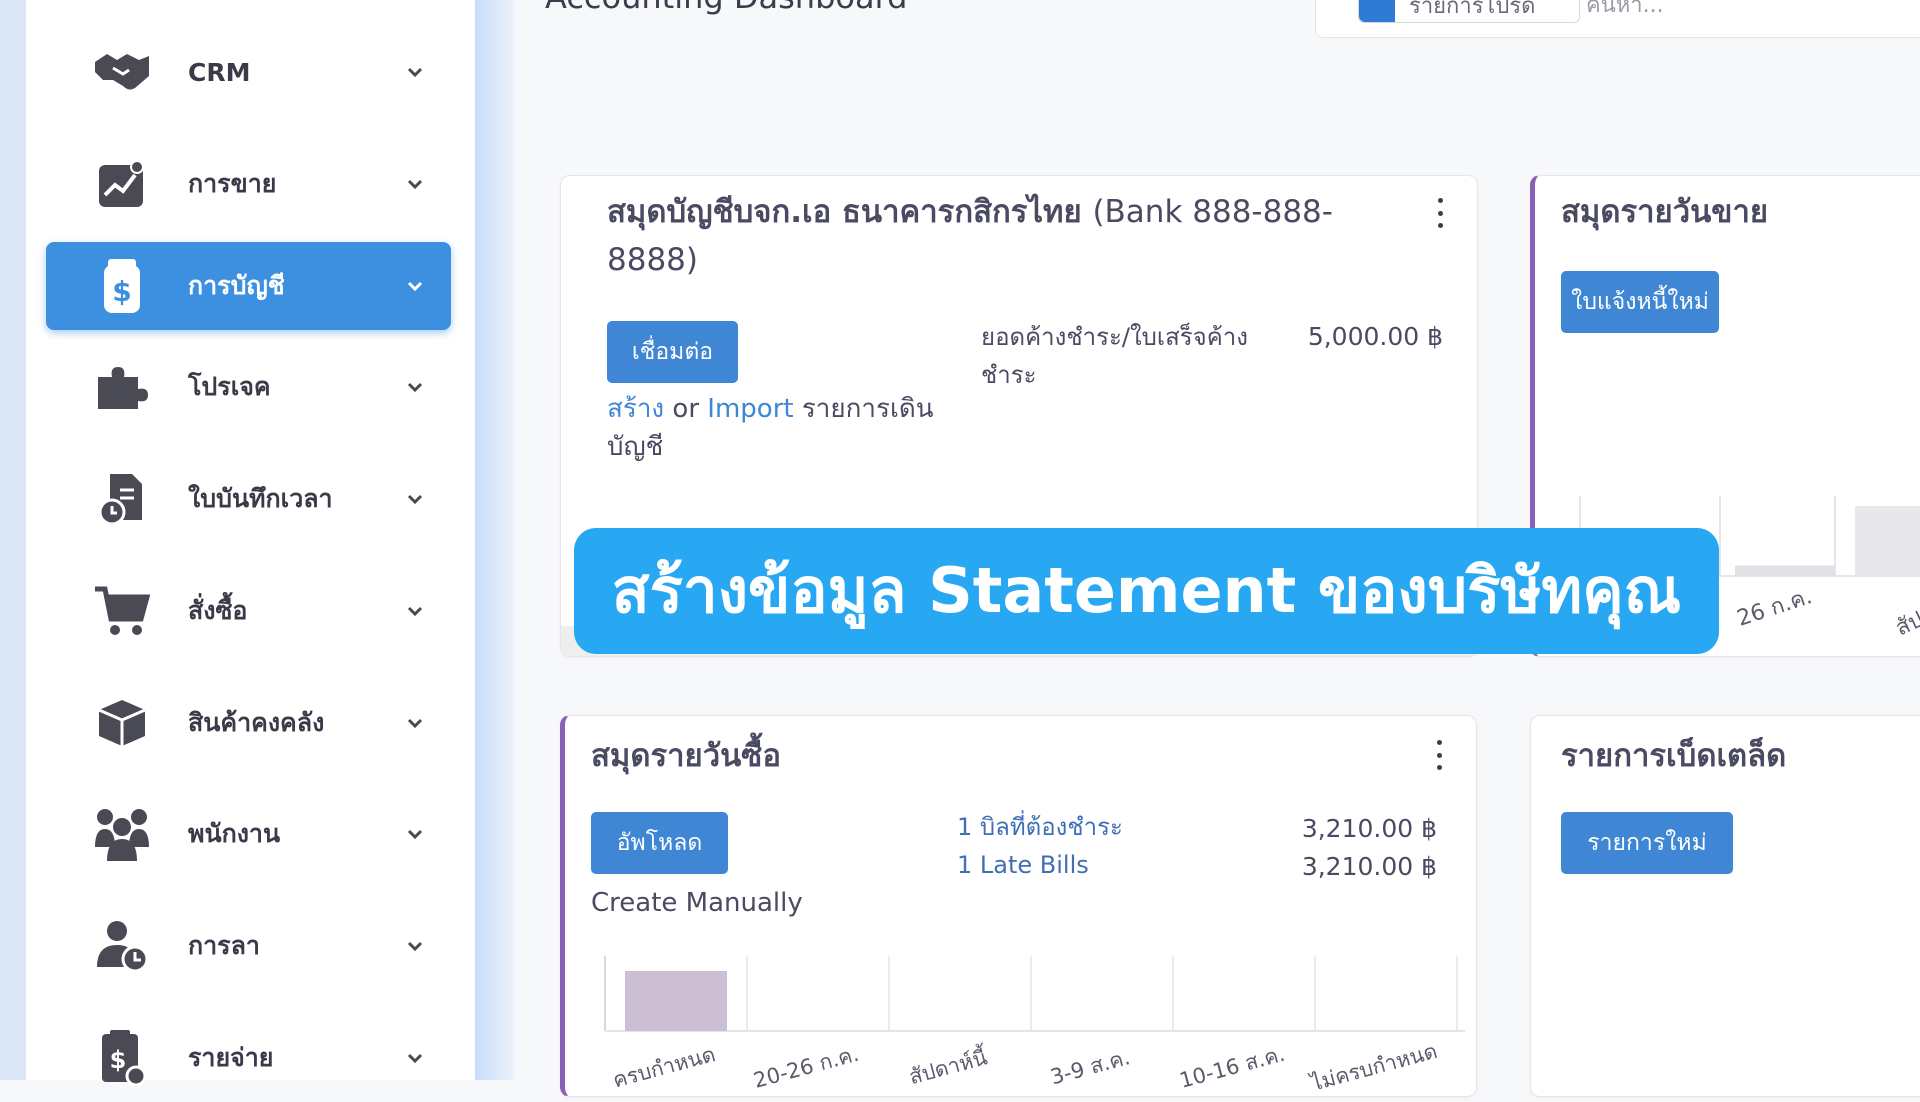  I want to click on misc-card-title: รายการเบ็ดเตล็ด, so click(1674, 756).